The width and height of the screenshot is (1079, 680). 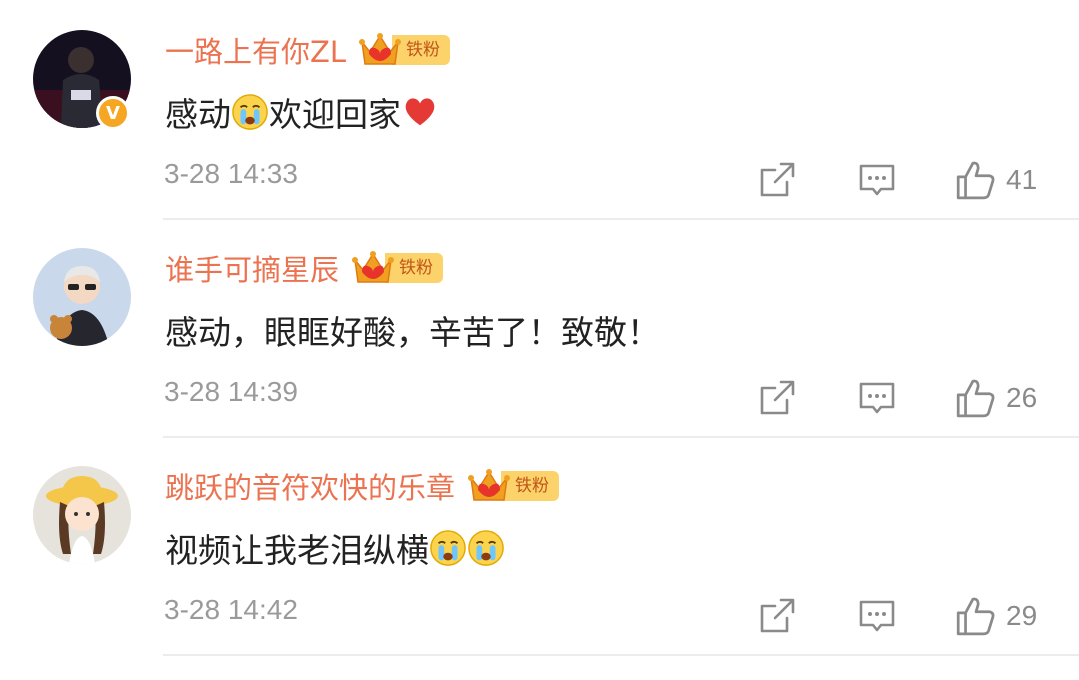 What do you see at coordinates (113, 113) in the screenshot?
I see `verified-badge-icon: V` at bounding box center [113, 113].